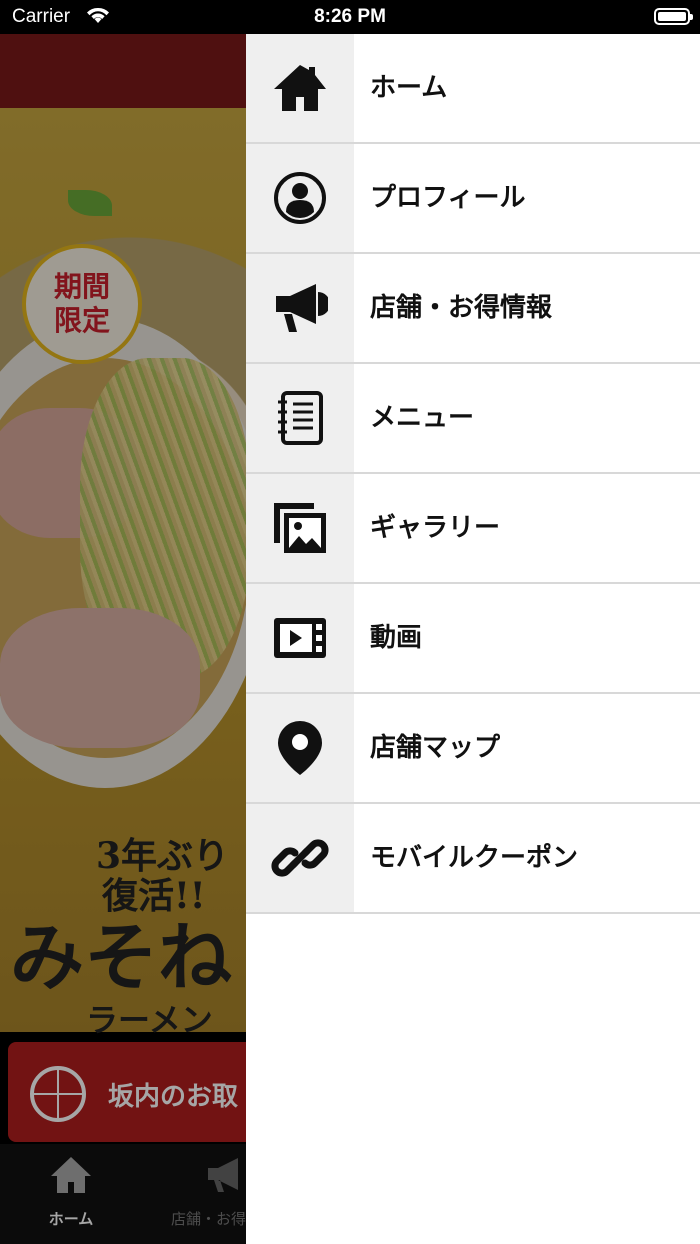  I want to click on profile-icon, so click(300, 198).